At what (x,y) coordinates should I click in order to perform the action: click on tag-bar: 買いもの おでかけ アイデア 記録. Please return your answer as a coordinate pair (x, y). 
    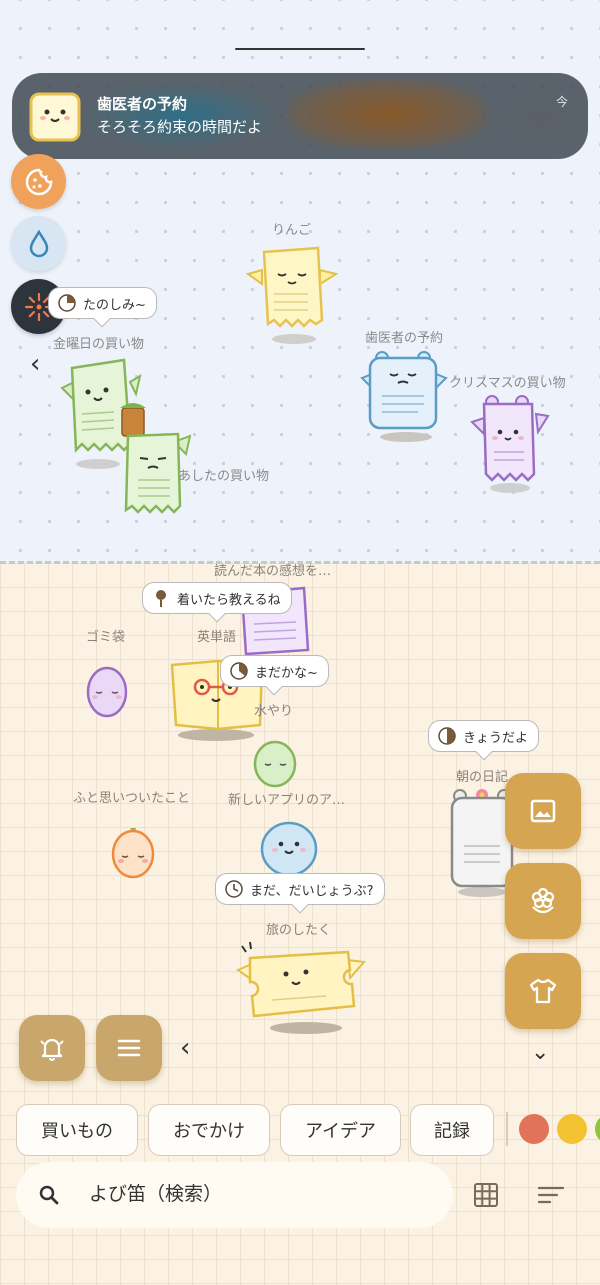
    Looking at the image, I should click on (300, 1130).